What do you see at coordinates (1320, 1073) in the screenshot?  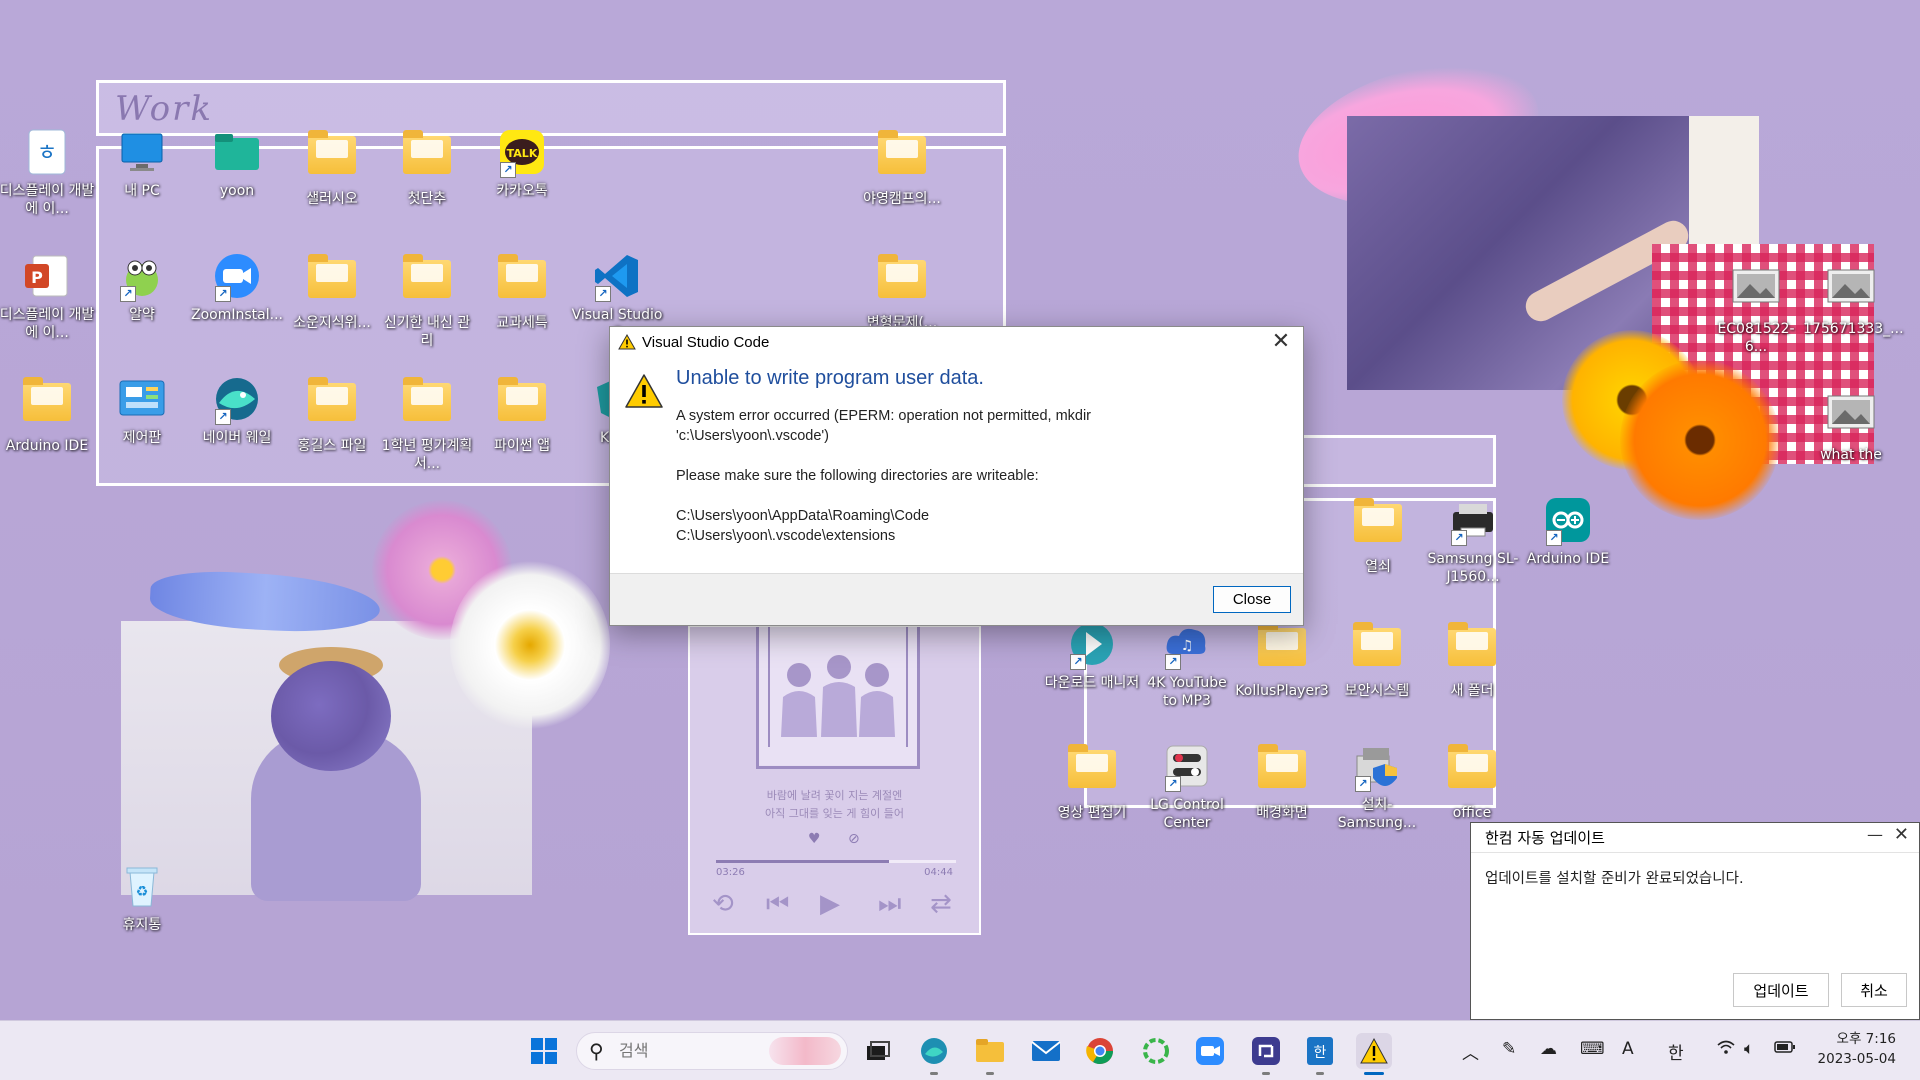 I see `running-indicator` at bounding box center [1320, 1073].